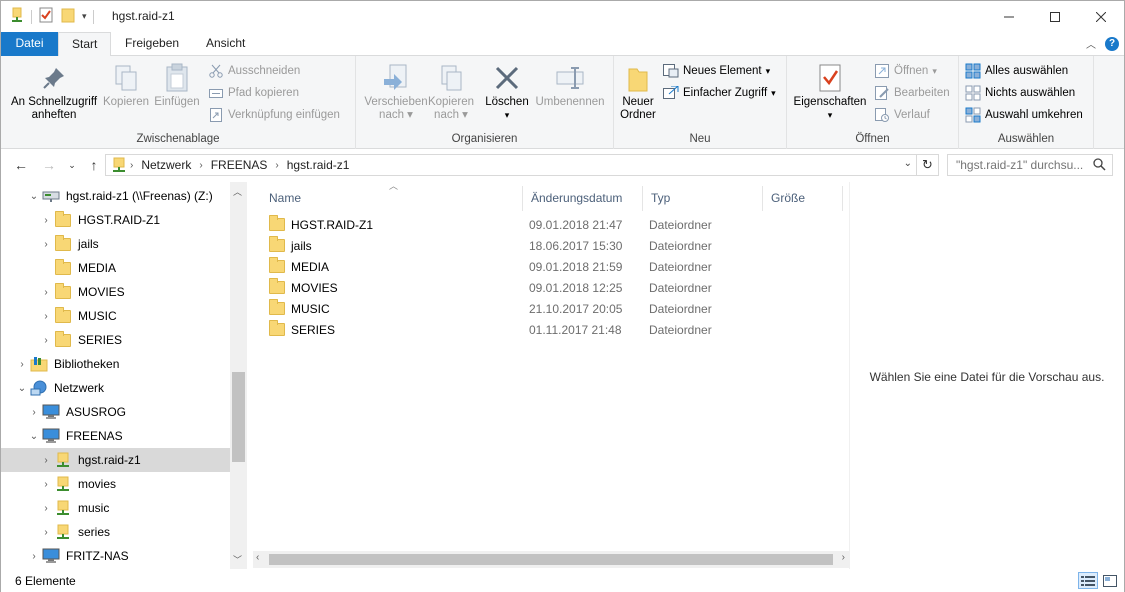  I want to click on new-folder-button: Neuer Ordner, so click(638, 91).